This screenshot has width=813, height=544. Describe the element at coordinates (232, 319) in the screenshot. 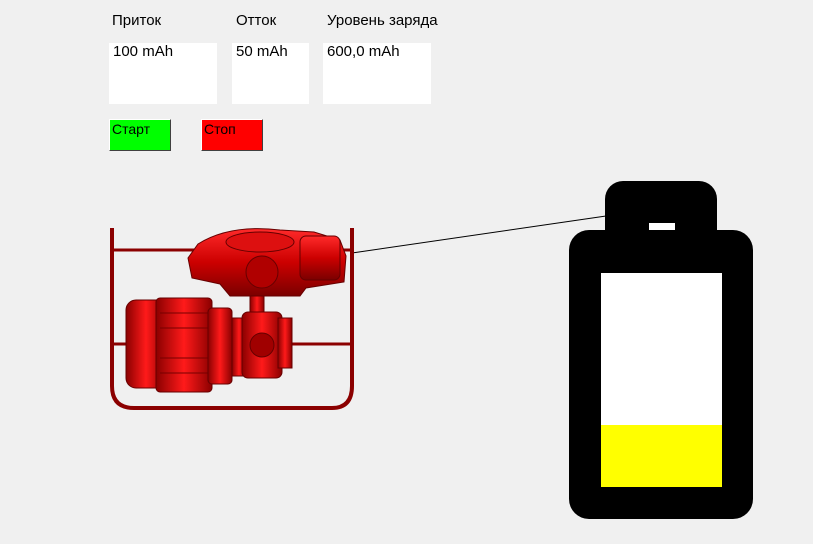

I see `generator-icon` at that location.